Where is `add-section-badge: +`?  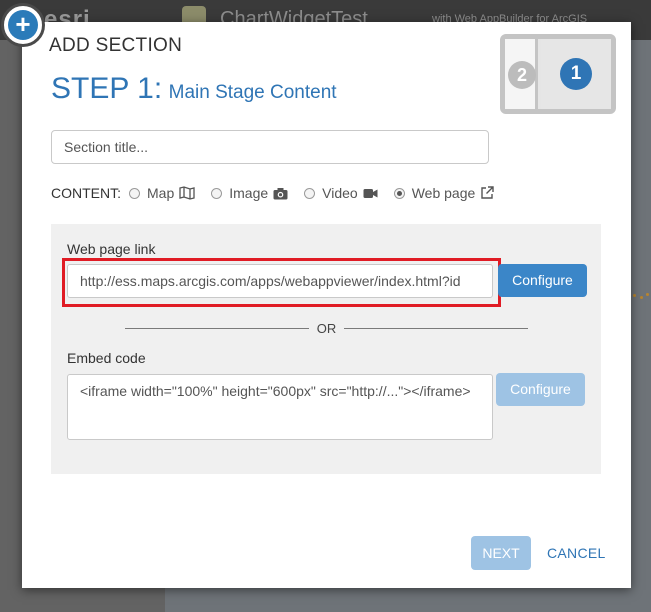
add-section-badge: + is located at coordinates (23, 25).